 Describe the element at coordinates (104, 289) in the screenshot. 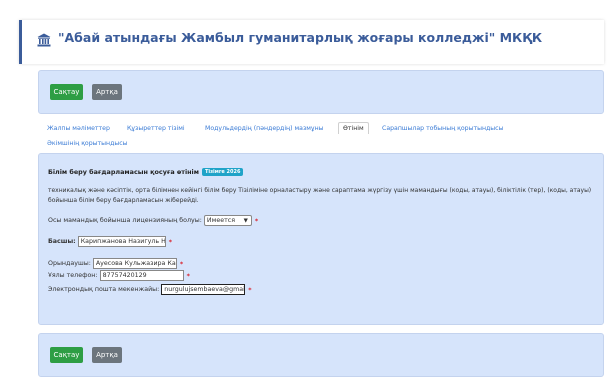

I see `email-label: Электрондық пошта мекенжайы:` at that location.